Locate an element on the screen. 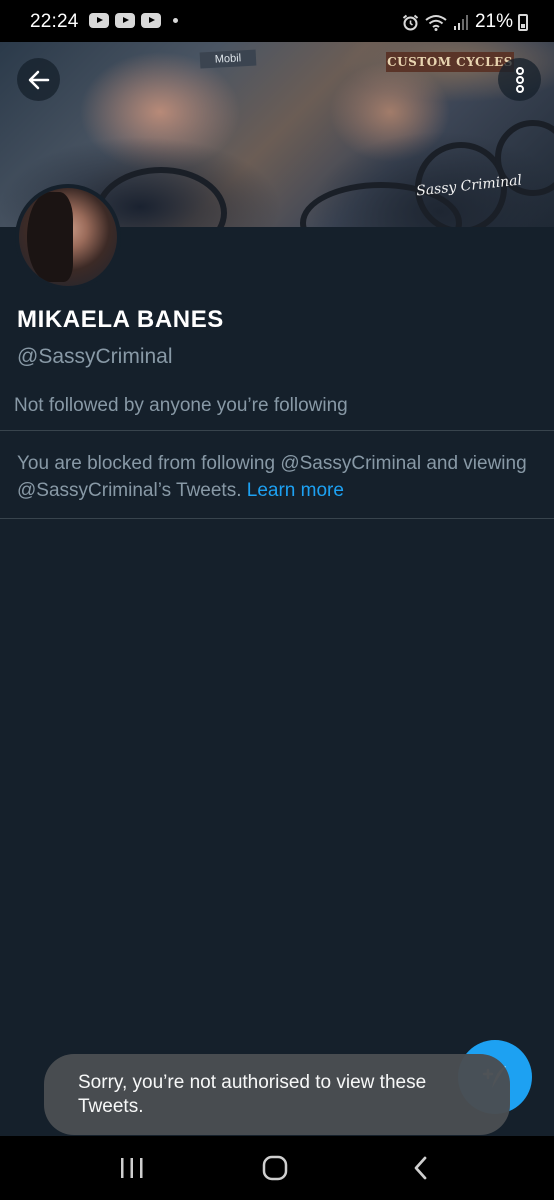 Image resolution: width=554 pixels, height=1200 pixels. back-nav-icon is located at coordinates (421, 1168).